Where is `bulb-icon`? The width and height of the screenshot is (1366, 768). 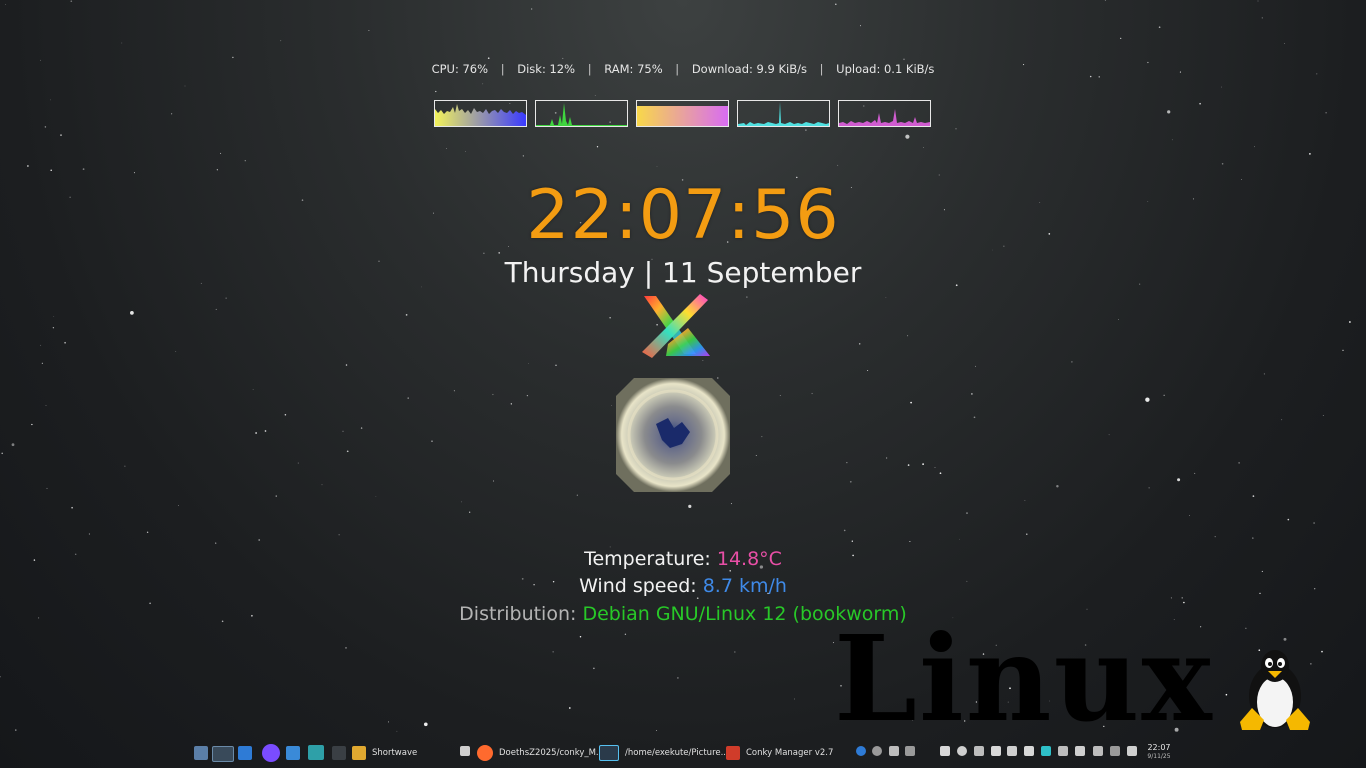 bulb-icon is located at coordinates (979, 751).